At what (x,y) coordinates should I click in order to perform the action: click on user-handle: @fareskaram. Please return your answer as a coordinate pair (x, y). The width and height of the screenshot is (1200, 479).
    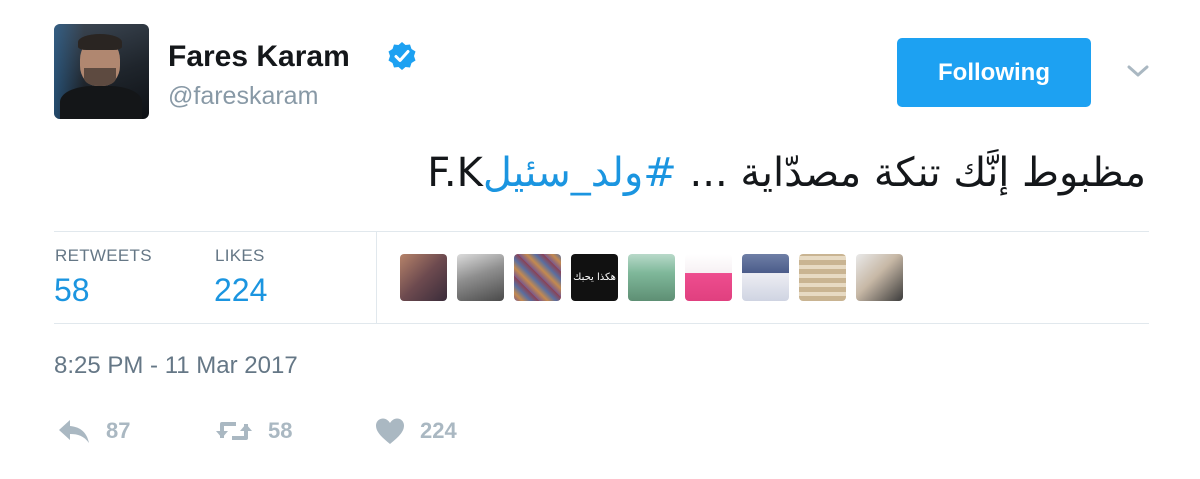
    Looking at the image, I should click on (243, 96).